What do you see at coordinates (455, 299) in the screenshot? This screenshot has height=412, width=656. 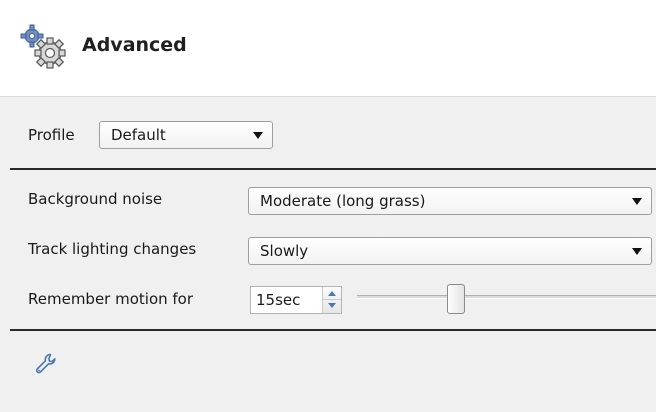 I see `remember-motion-slider-handle` at bounding box center [455, 299].